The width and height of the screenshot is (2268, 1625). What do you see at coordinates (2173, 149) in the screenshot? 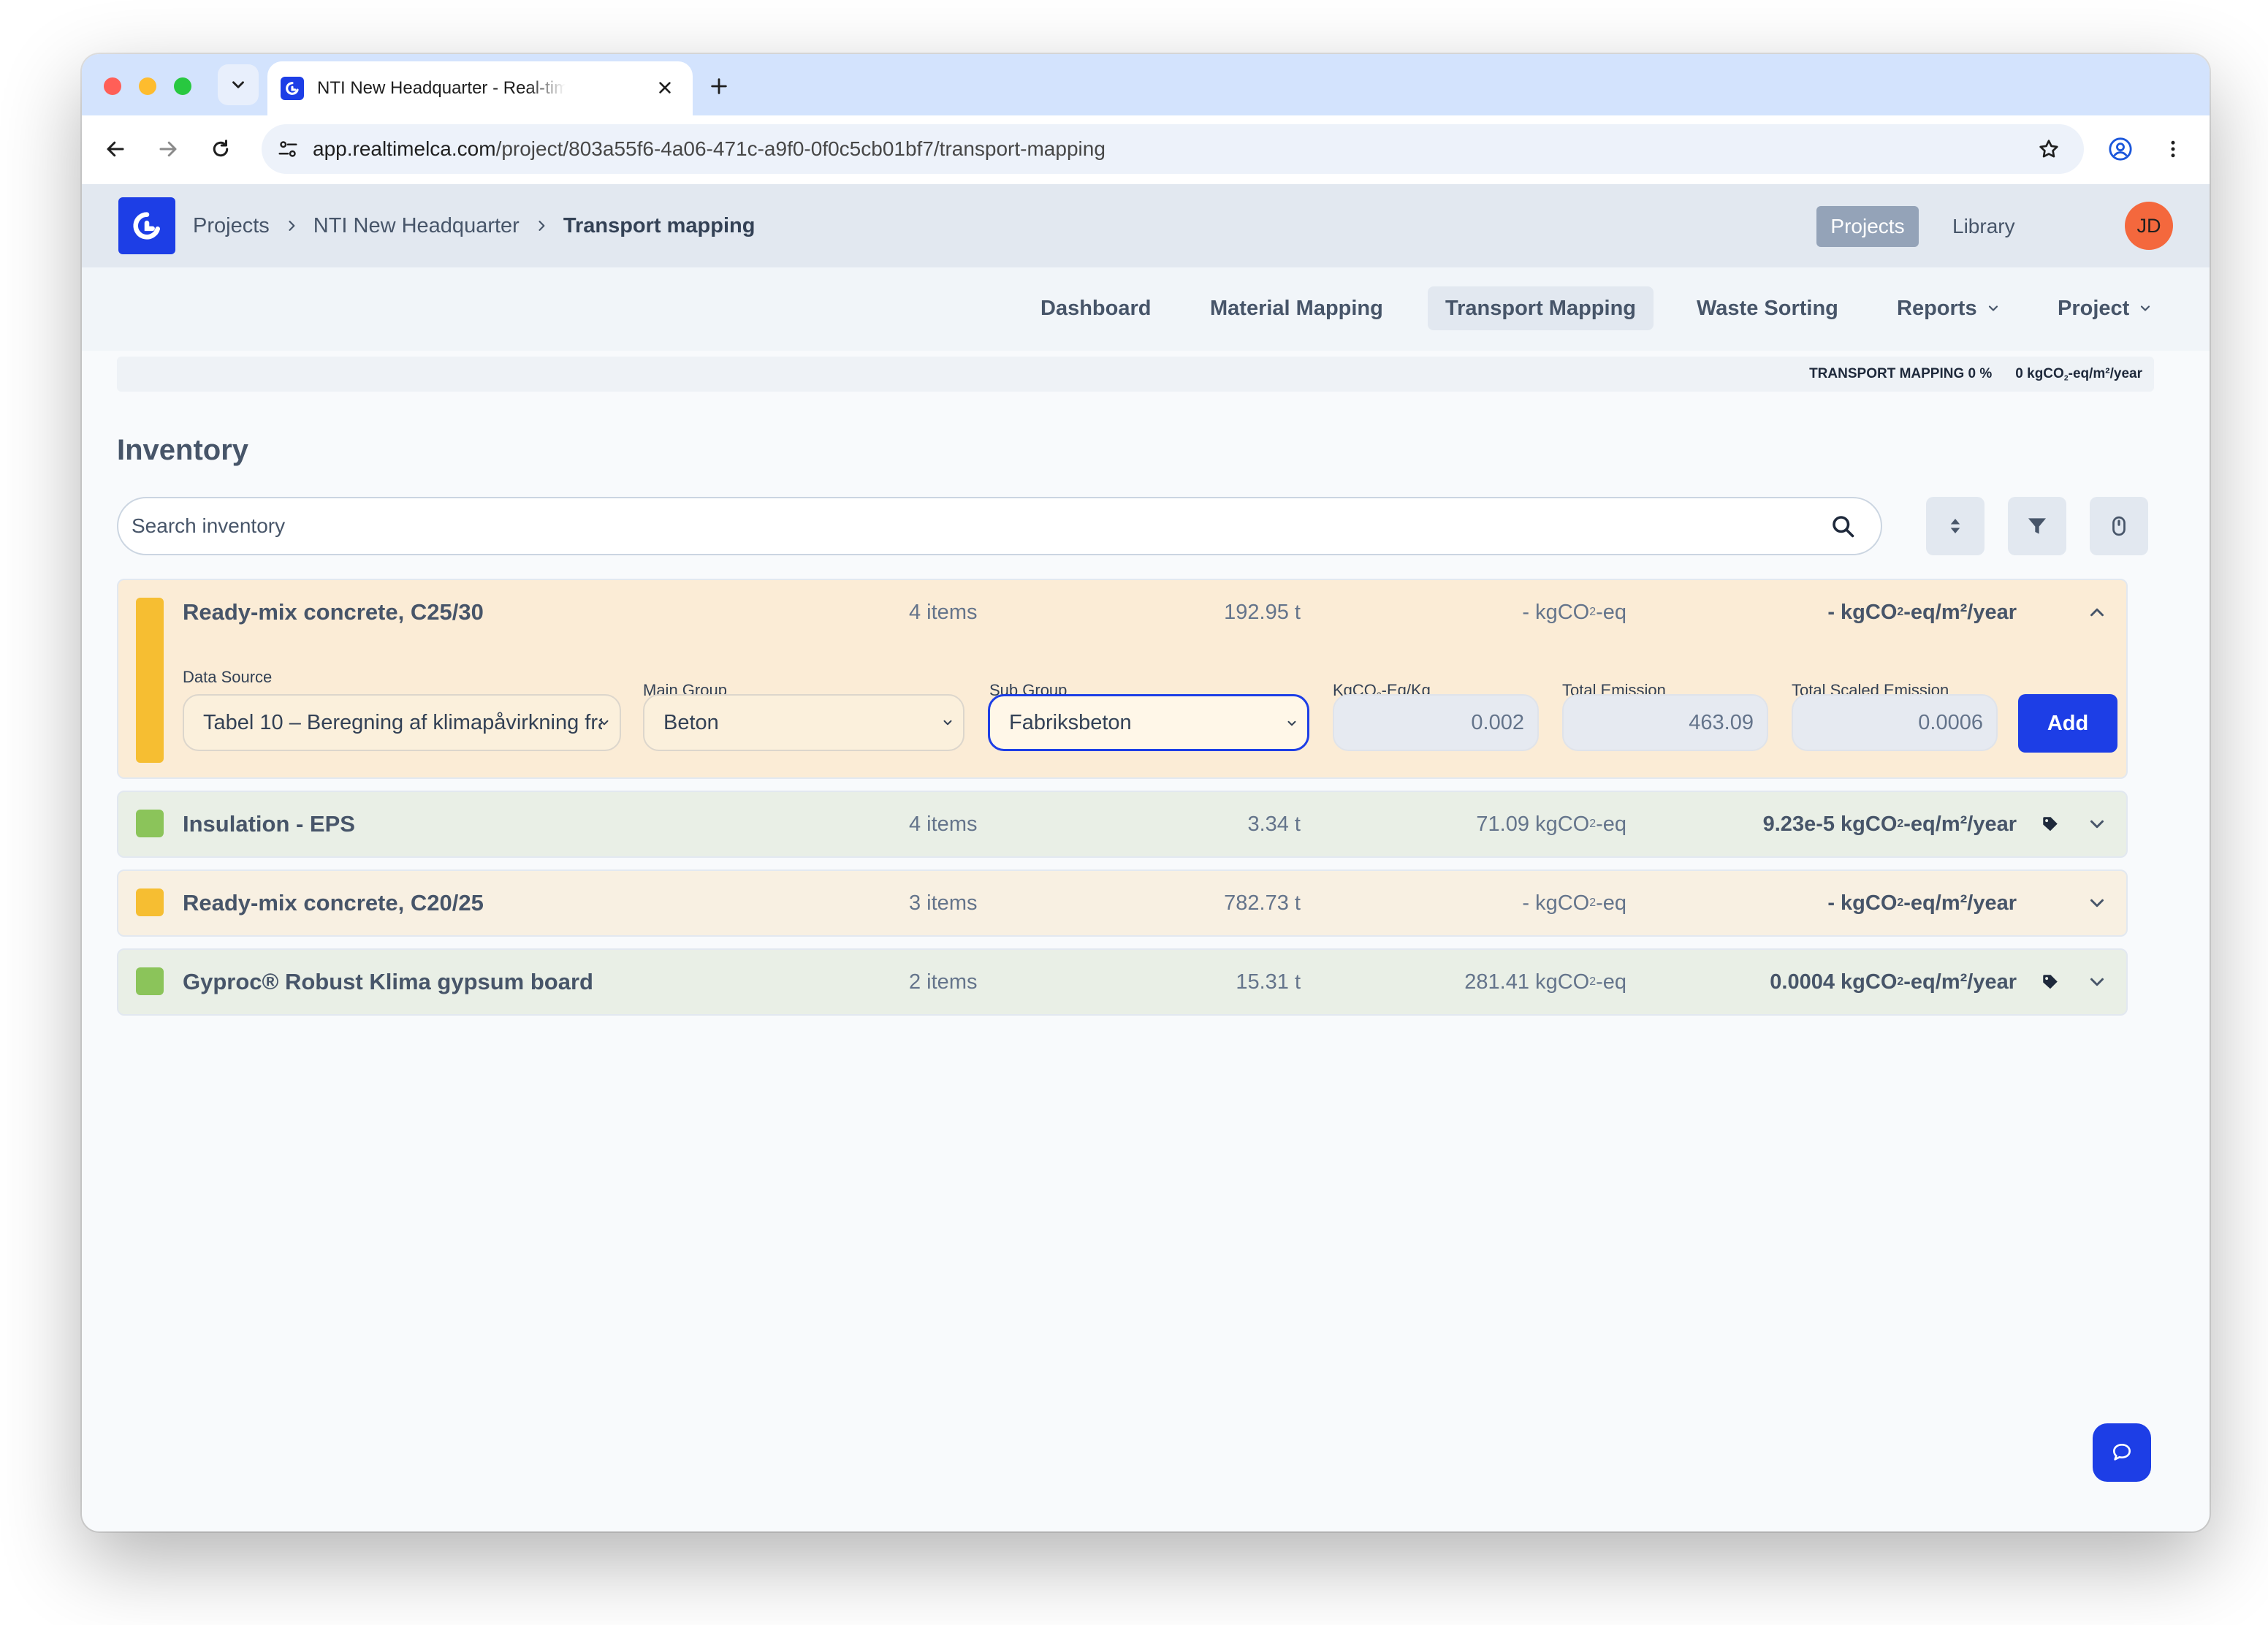
I see `more-vert-icon` at bounding box center [2173, 149].